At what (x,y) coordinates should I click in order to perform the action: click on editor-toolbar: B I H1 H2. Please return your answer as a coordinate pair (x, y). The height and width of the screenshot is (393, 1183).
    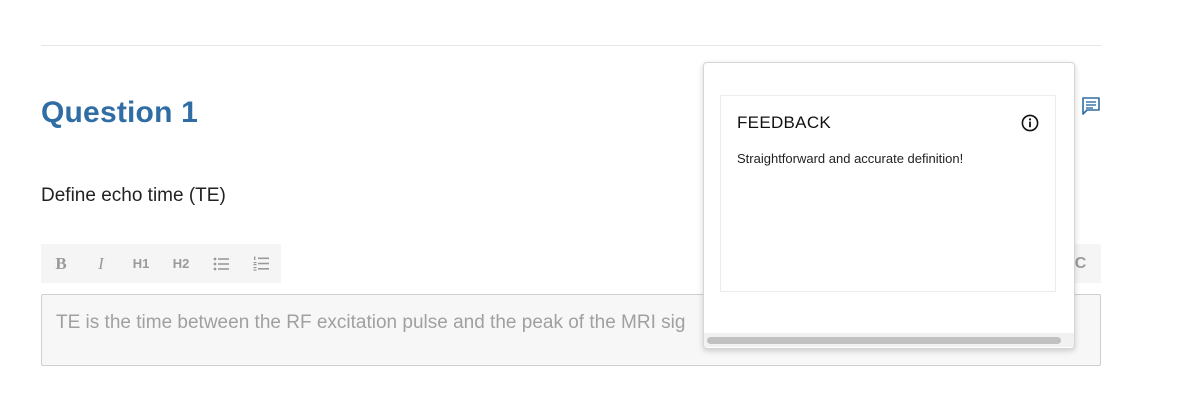
    Looking at the image, I should click on (161, 263).